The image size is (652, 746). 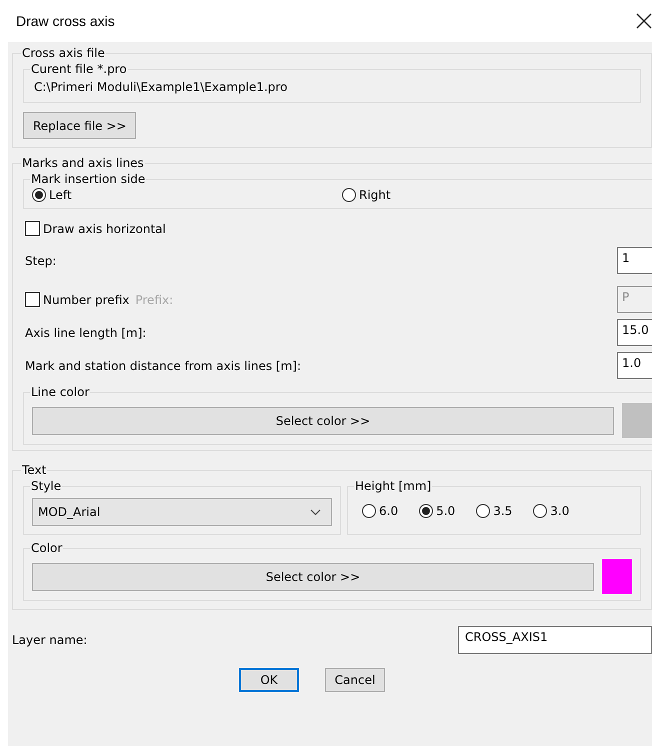 I want to click on field-label: Prefix:, so click(x=154, y=299).